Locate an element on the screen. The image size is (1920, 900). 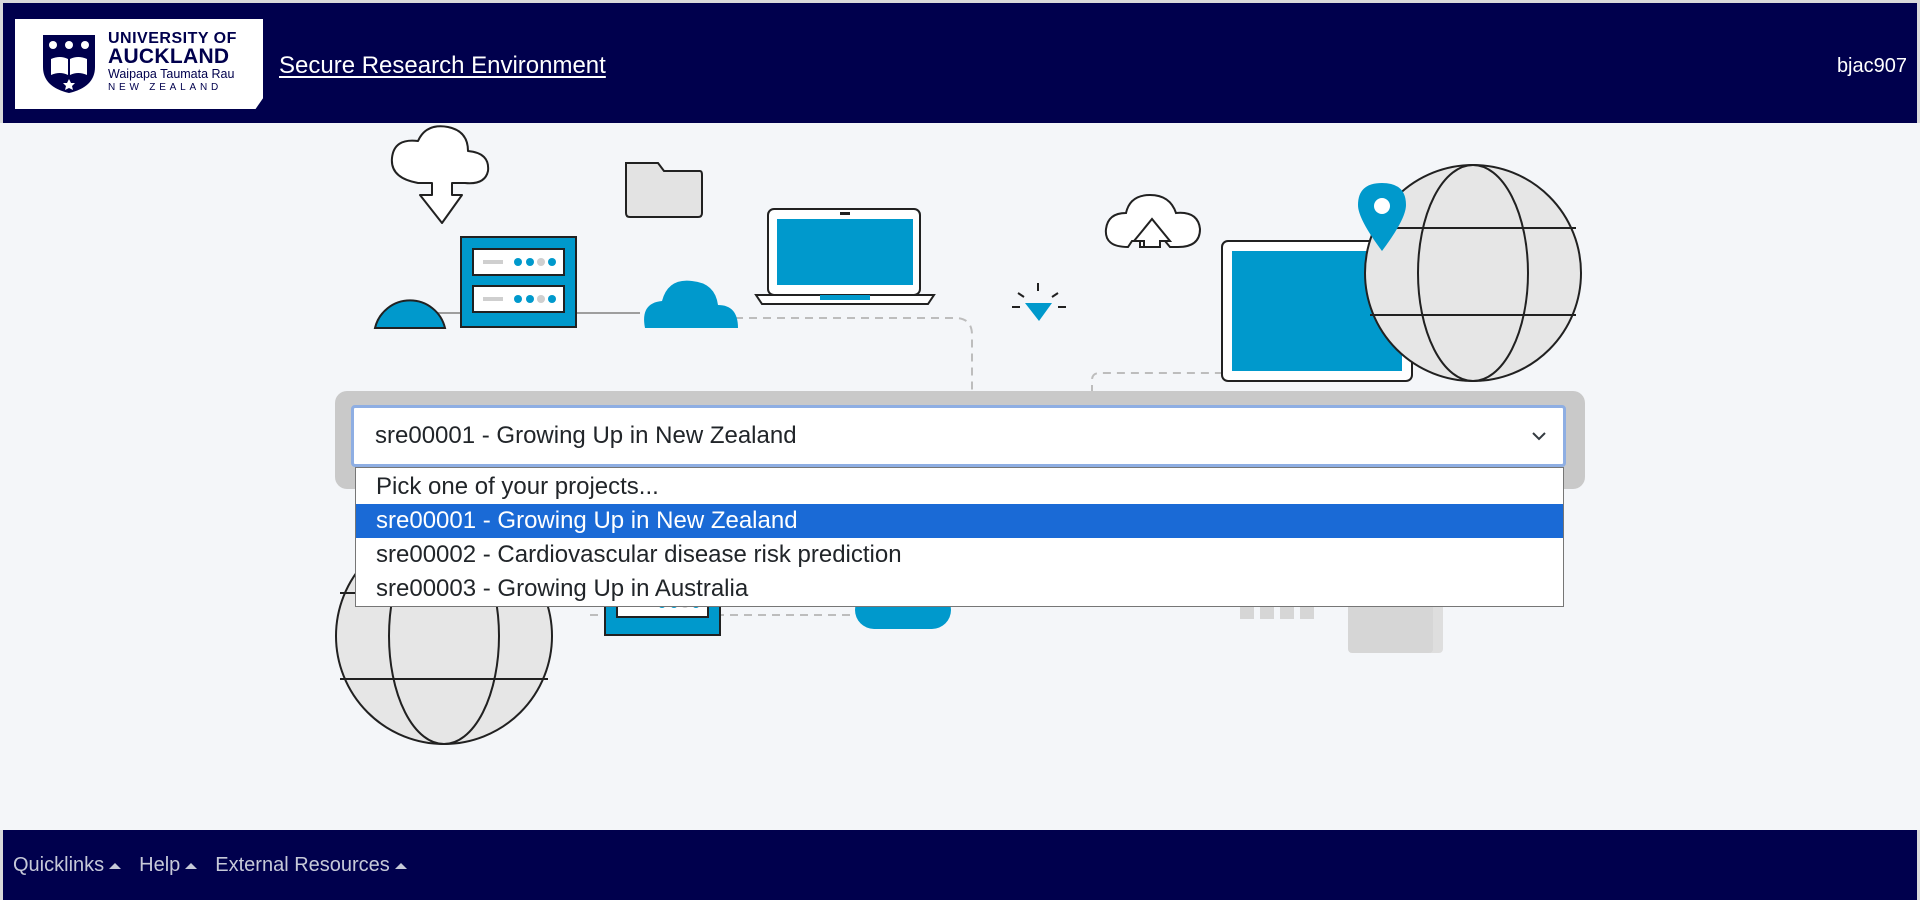
footer-nav: Quicklinks Help External Resources is located at coordinates (210, 865).